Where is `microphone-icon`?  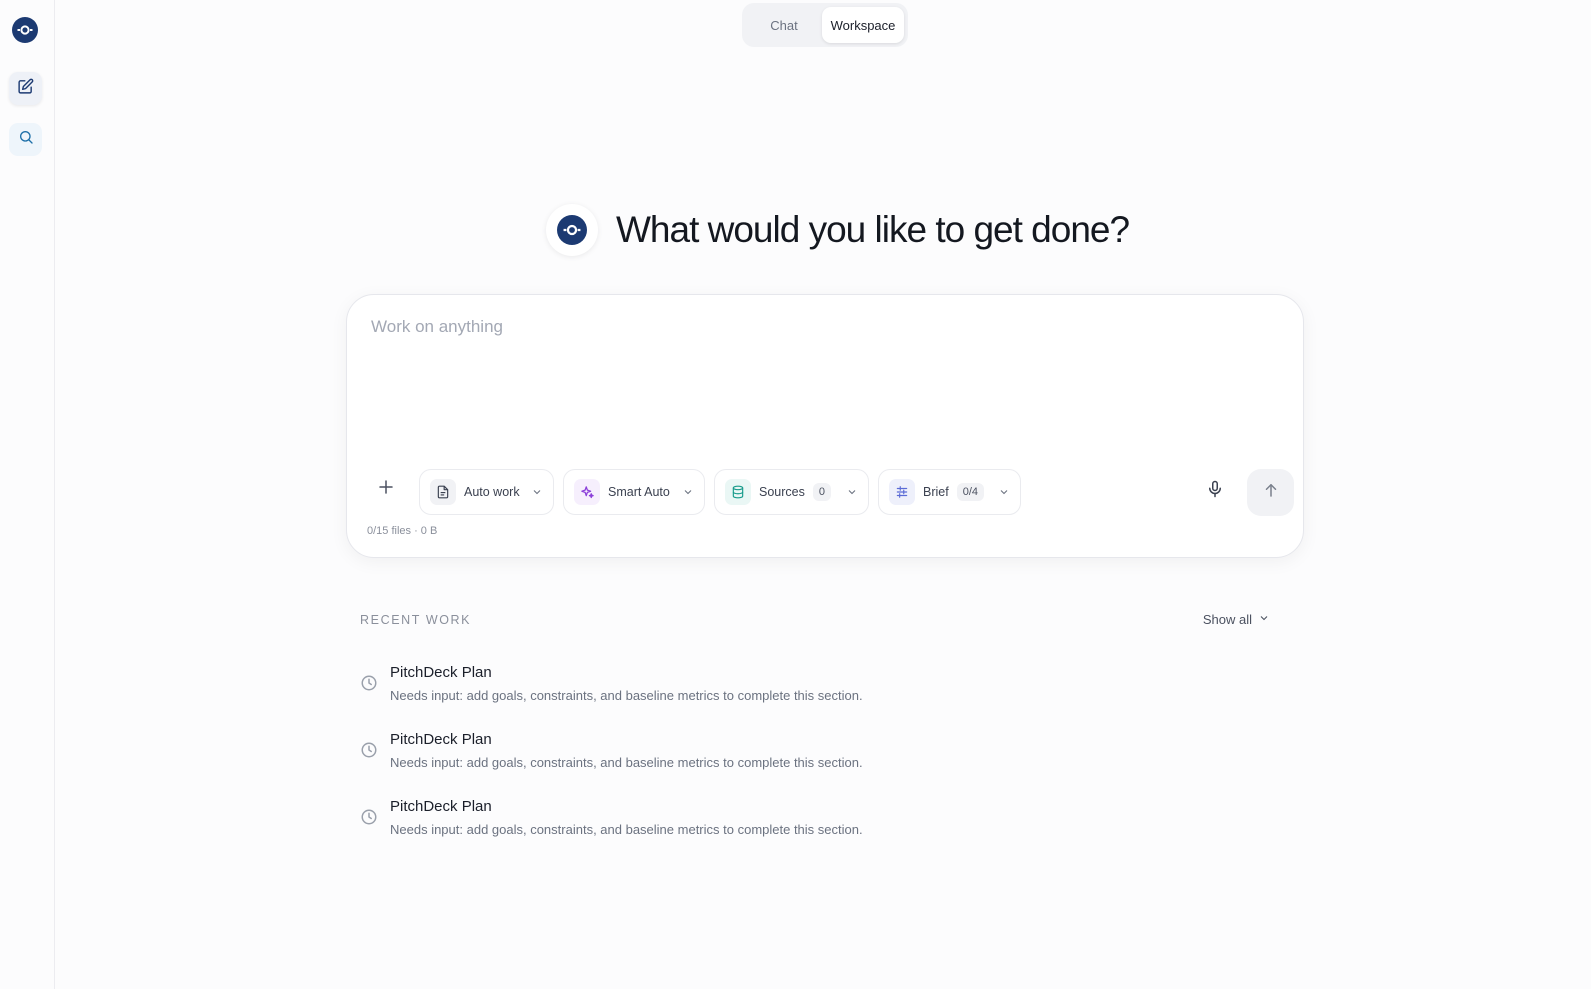
microphone-icon is located at coordinates (1215, 491).